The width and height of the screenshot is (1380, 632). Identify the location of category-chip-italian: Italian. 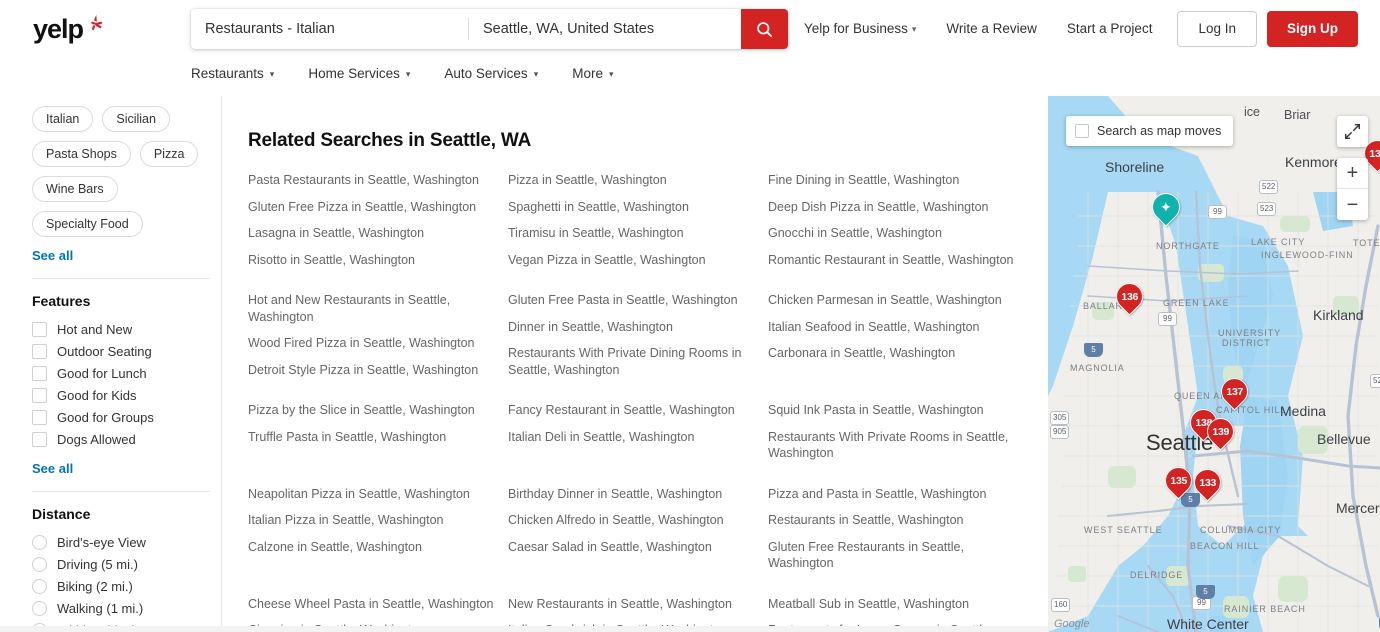
(63, 119).